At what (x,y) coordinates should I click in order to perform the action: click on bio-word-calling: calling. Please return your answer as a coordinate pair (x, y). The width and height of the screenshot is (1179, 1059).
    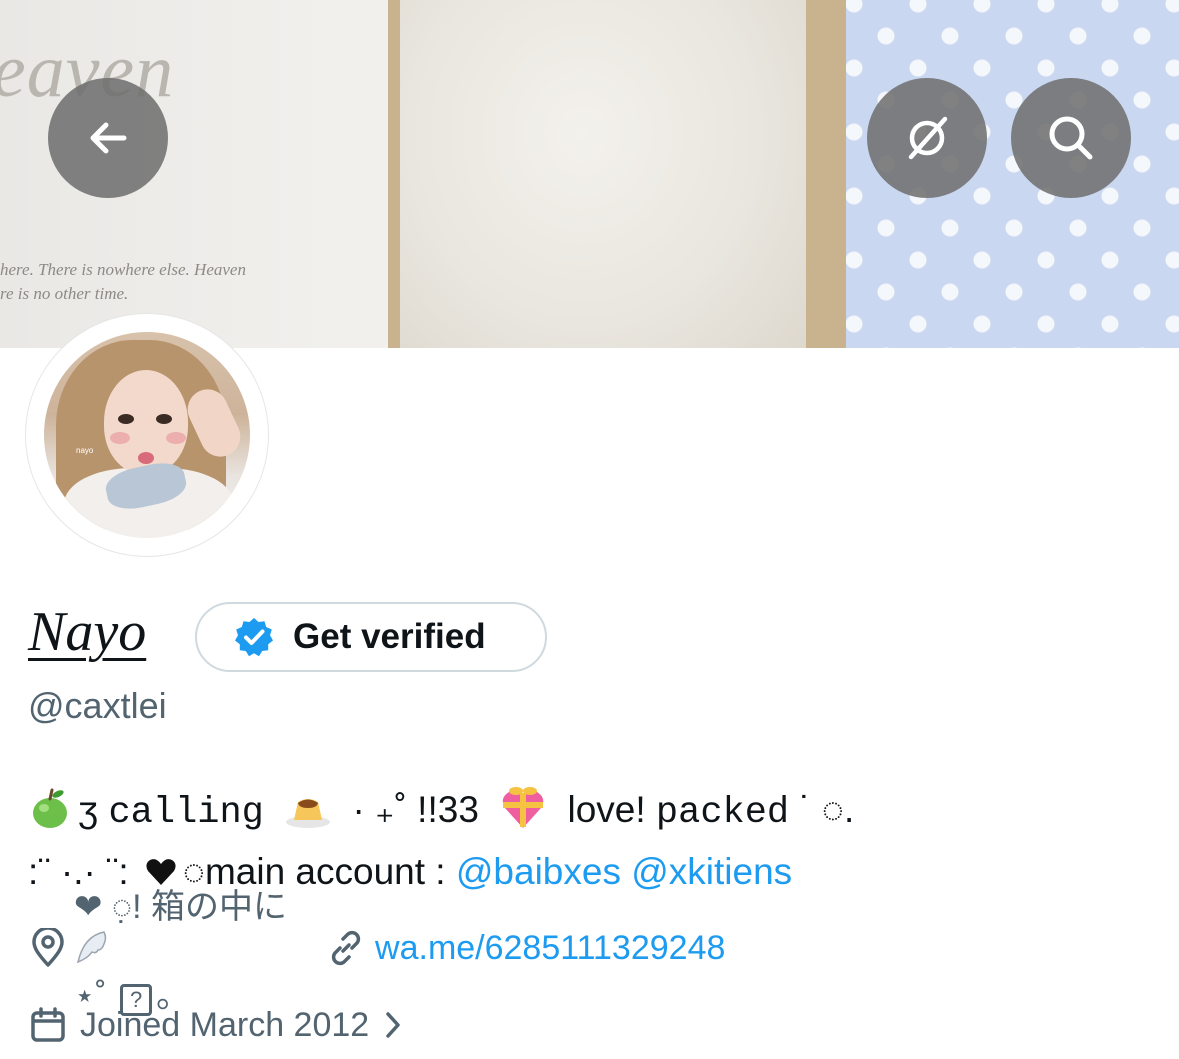
    Looking at the image, I should click on (186, 813).